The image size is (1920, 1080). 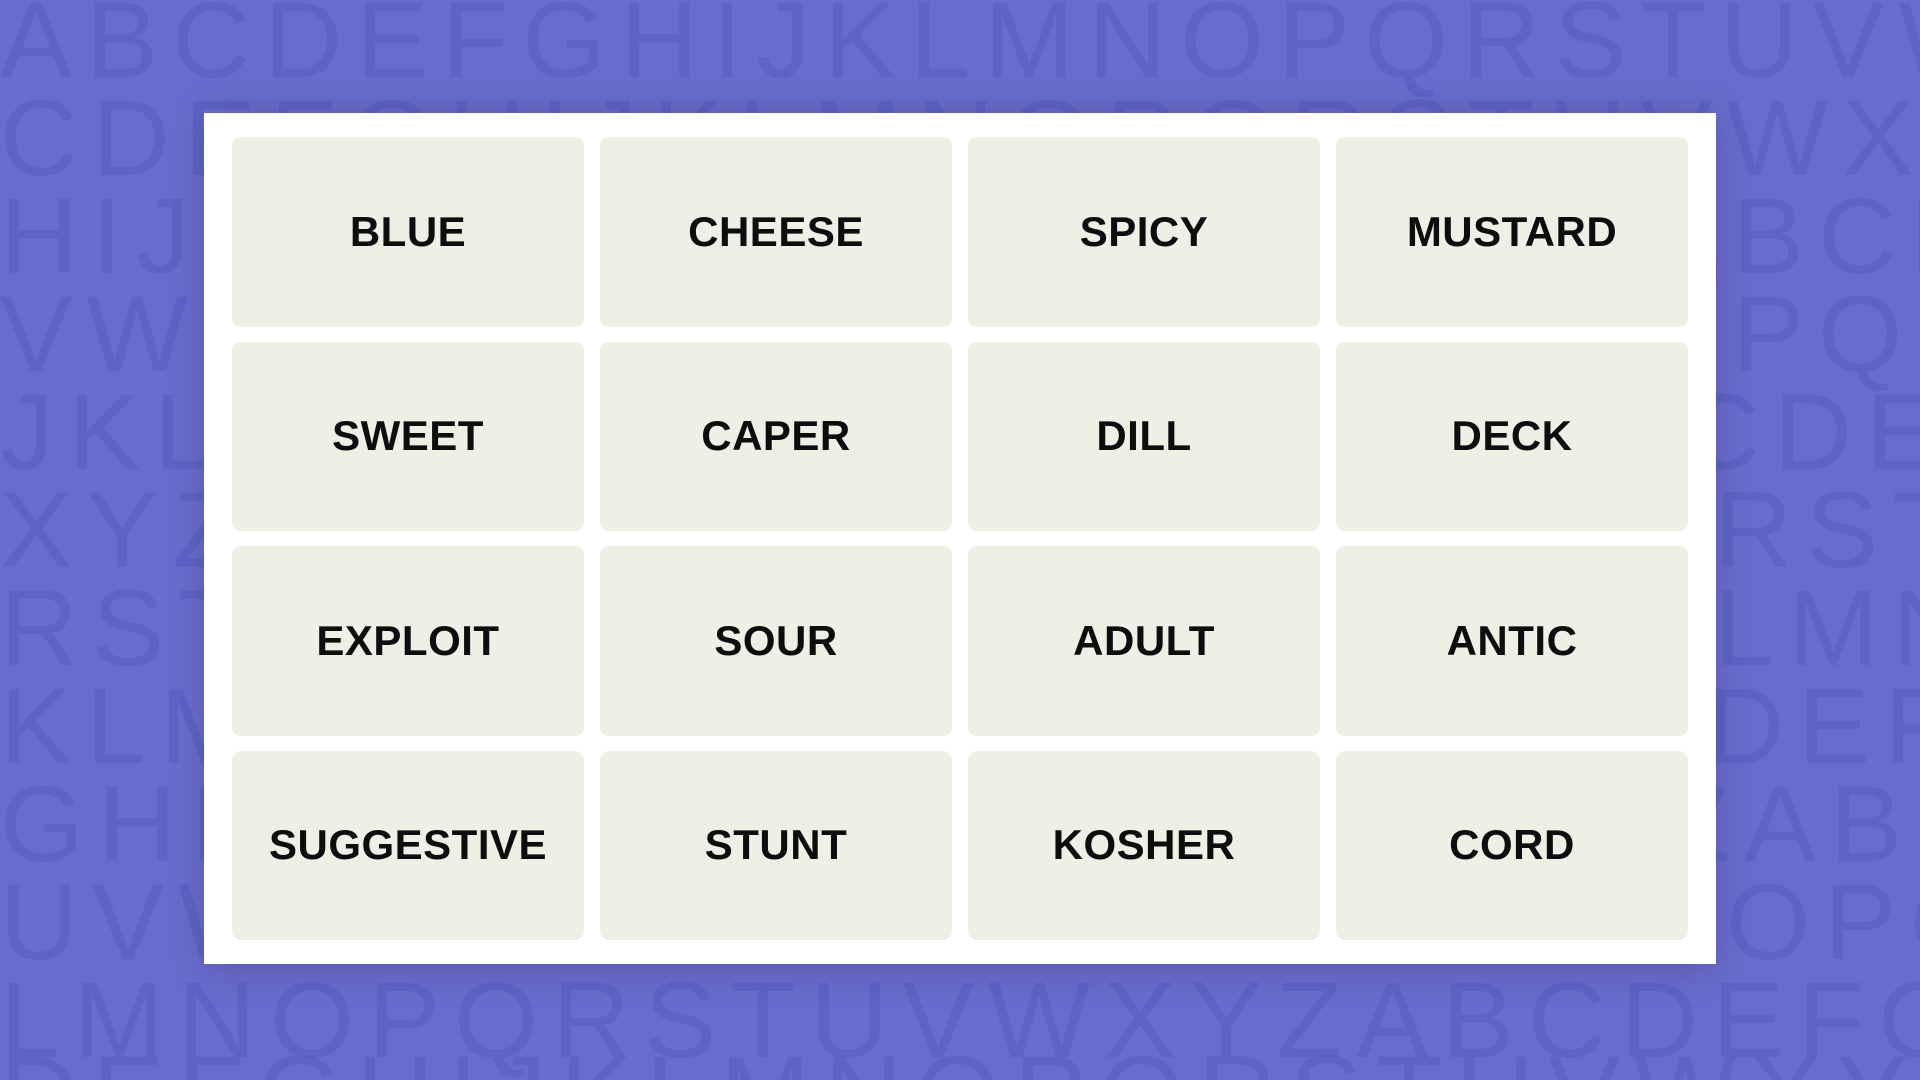 I want to click on word-tile-label: DECK, so click(x=1512, y=436).